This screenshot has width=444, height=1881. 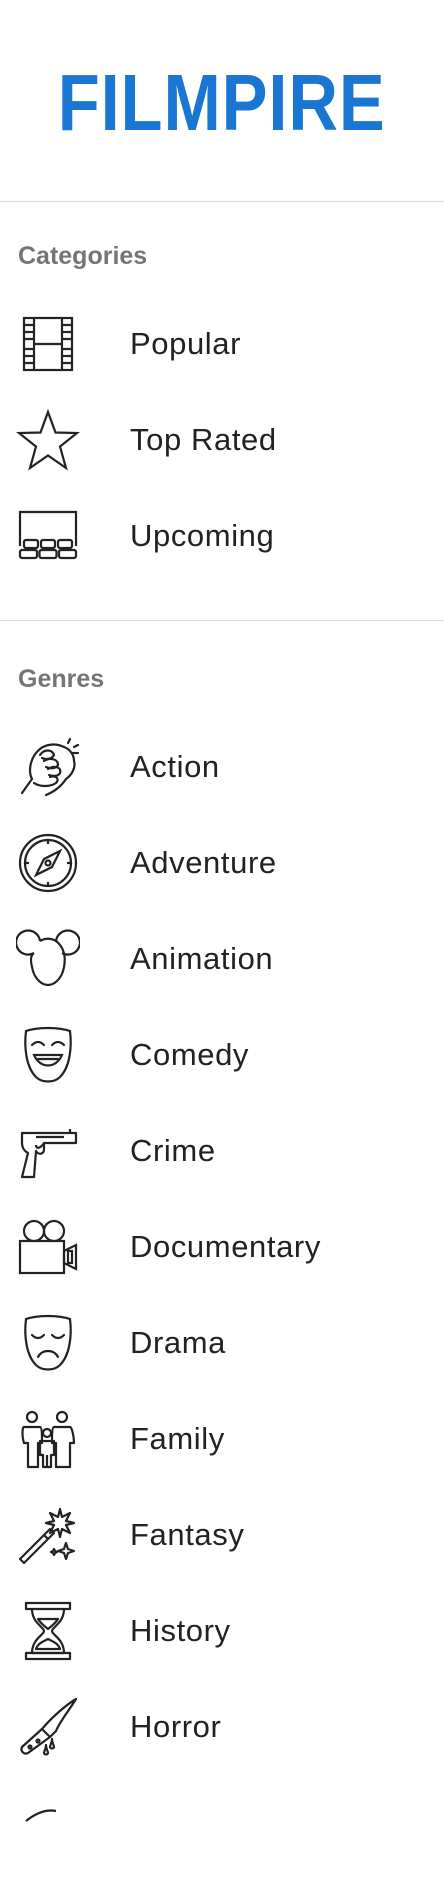 What do you see at coordinates (83, 256) in the screenshot?
I see `categories-heading: Categories` at bounding box center [83, 256].